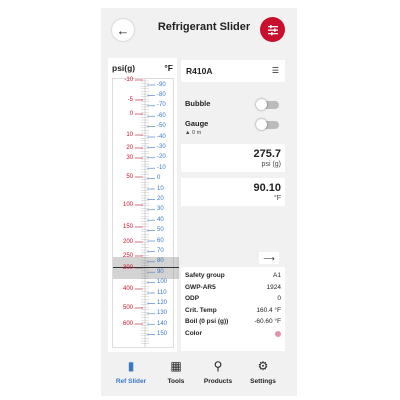  I want to click on property-value: 1924, so click(273, 287).